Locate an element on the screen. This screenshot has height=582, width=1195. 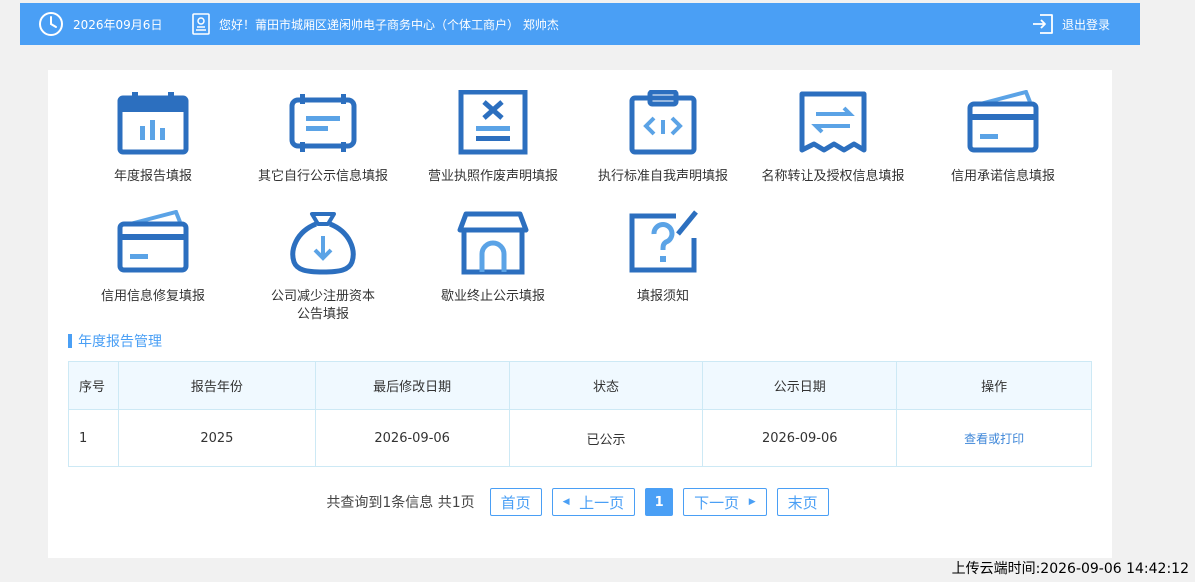
clock-icon is located at coordinates (51, 24).